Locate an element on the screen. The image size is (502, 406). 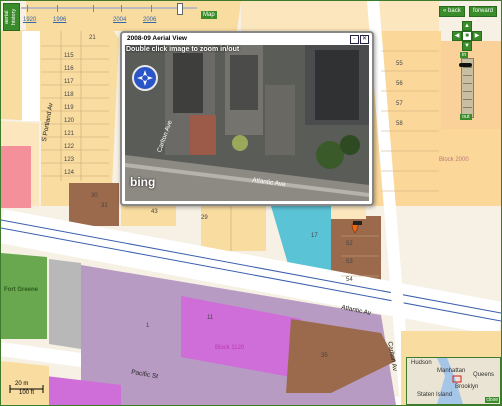
block-residential-e is located at coordinates (471, 166).